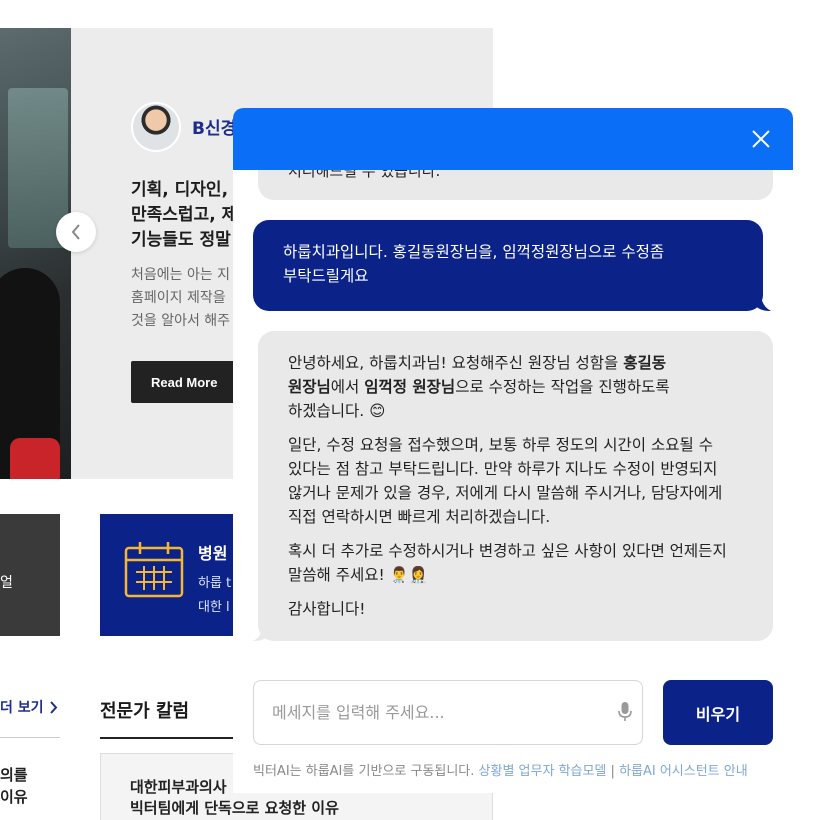  I want to click on read-more-button: Read More, so click(186, 382).